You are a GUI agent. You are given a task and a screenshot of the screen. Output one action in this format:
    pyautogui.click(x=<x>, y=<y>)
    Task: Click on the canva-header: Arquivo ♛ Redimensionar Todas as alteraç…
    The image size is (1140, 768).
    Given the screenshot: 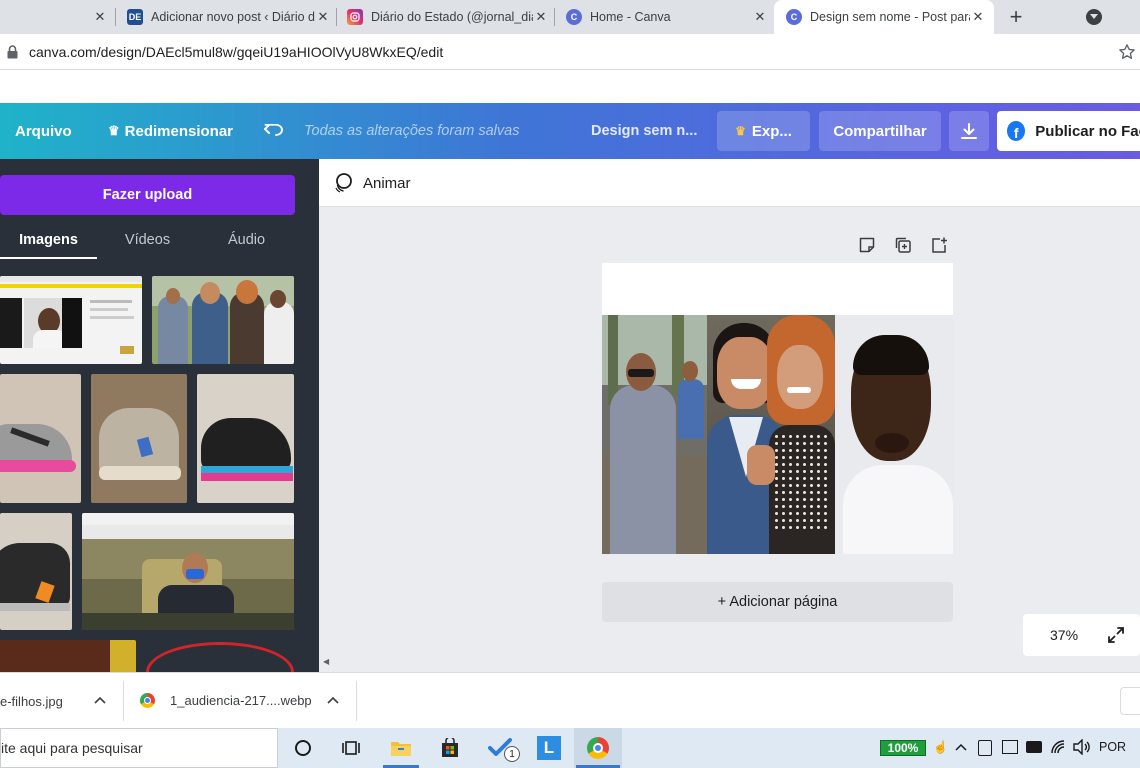 What is the action you would take?
    pyautogui.click(x=570, y=131)
    